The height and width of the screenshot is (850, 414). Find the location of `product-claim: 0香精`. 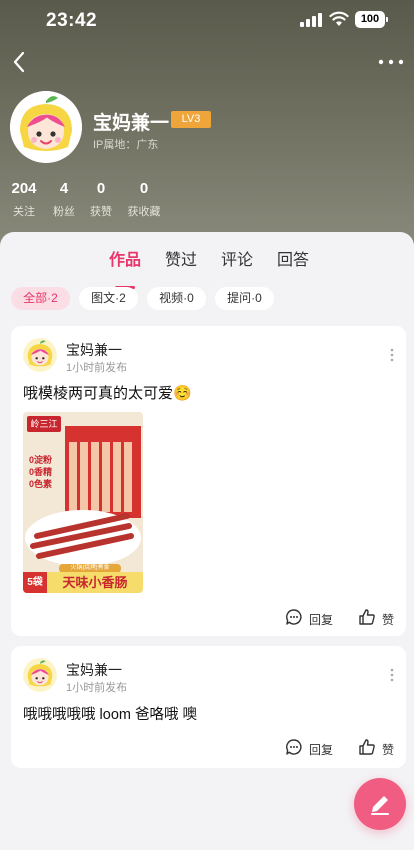

product-claim: 0香精 is located at coordinates (41, 472).